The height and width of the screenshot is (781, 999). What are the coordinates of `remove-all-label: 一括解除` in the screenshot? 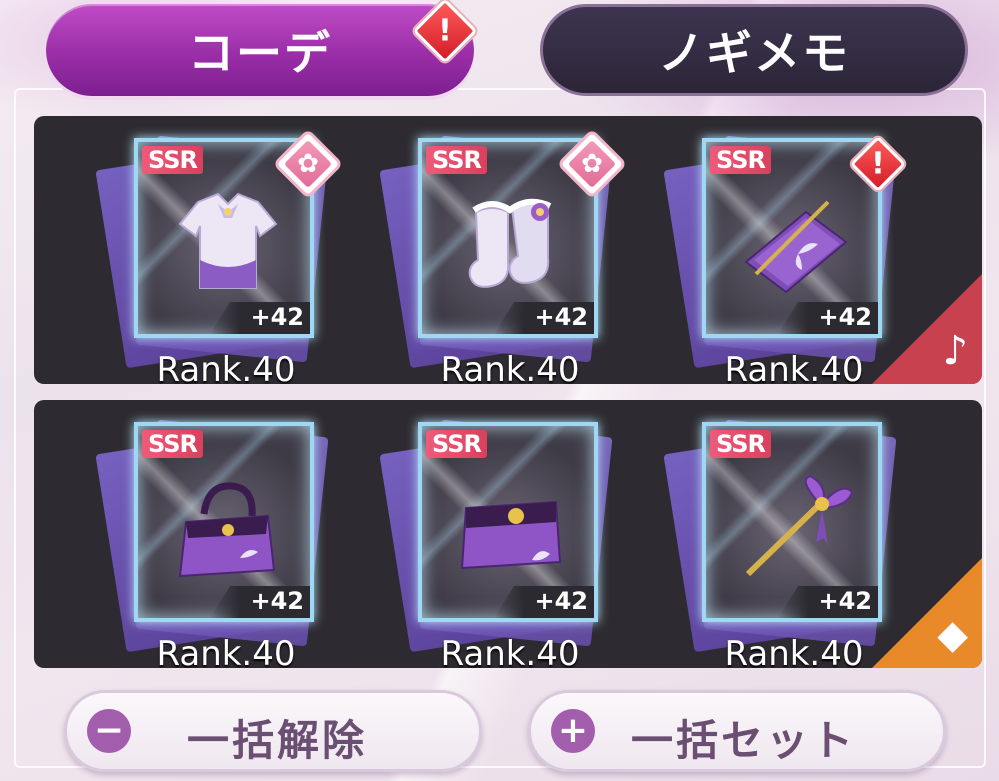 It's located at (277, 740).